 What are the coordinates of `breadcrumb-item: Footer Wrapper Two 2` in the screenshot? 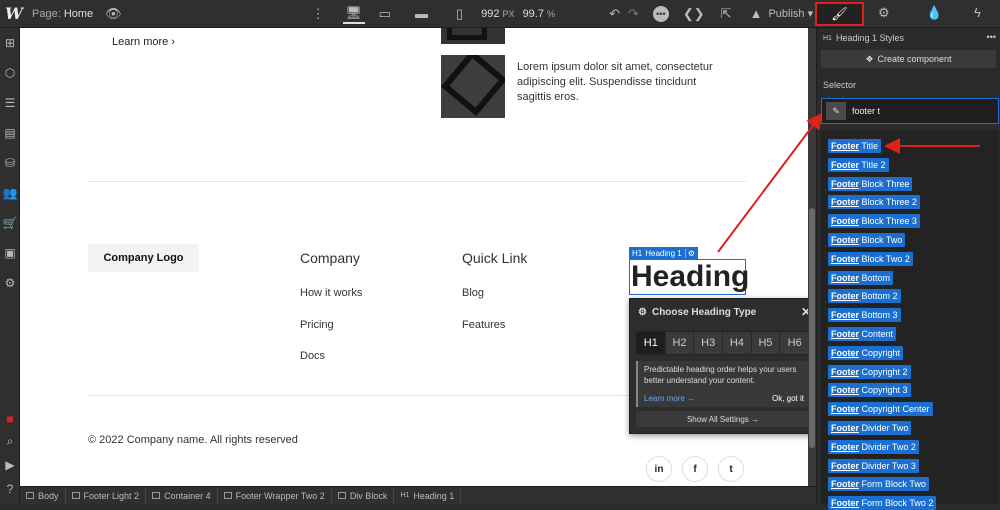 It's located at (275, 495).